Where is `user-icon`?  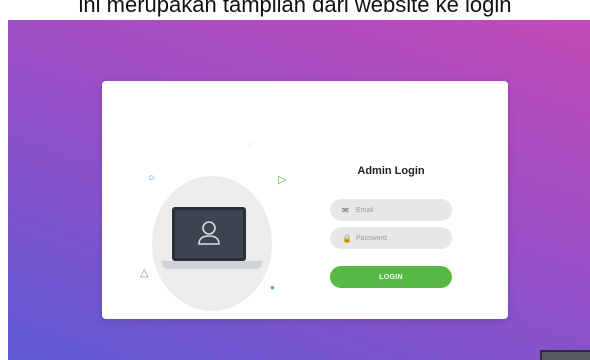 user-icon is located at coordinates (209, 233).